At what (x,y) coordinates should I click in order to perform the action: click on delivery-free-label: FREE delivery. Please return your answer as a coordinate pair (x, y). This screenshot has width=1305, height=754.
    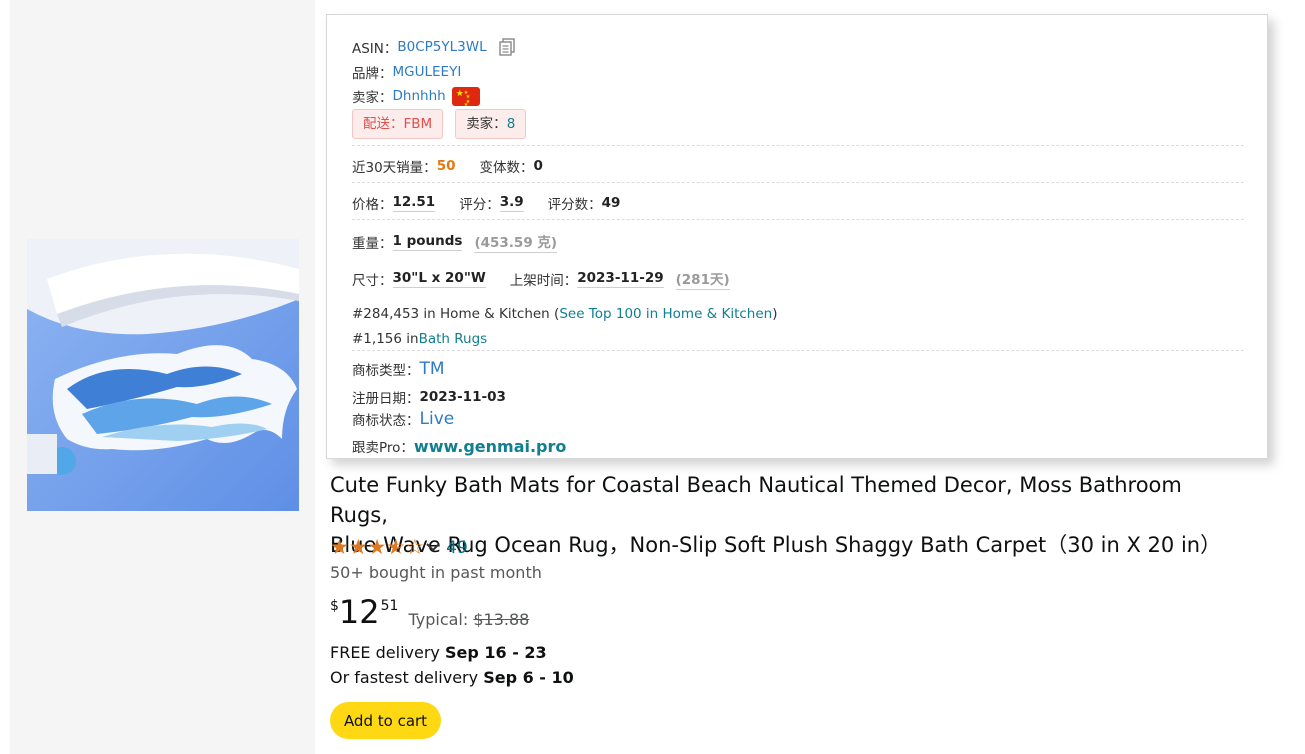
    Looking at the image, I should click on (387, 652).